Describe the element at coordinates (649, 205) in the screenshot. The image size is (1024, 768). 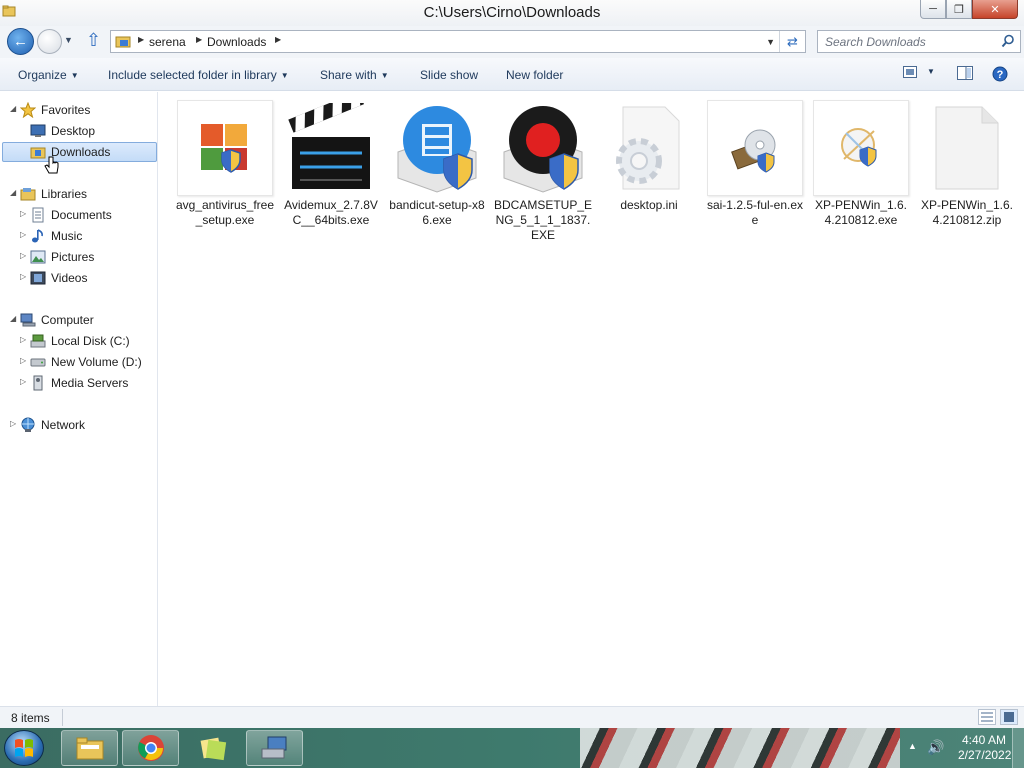
I see `file-name: desktop.ini` at that location.